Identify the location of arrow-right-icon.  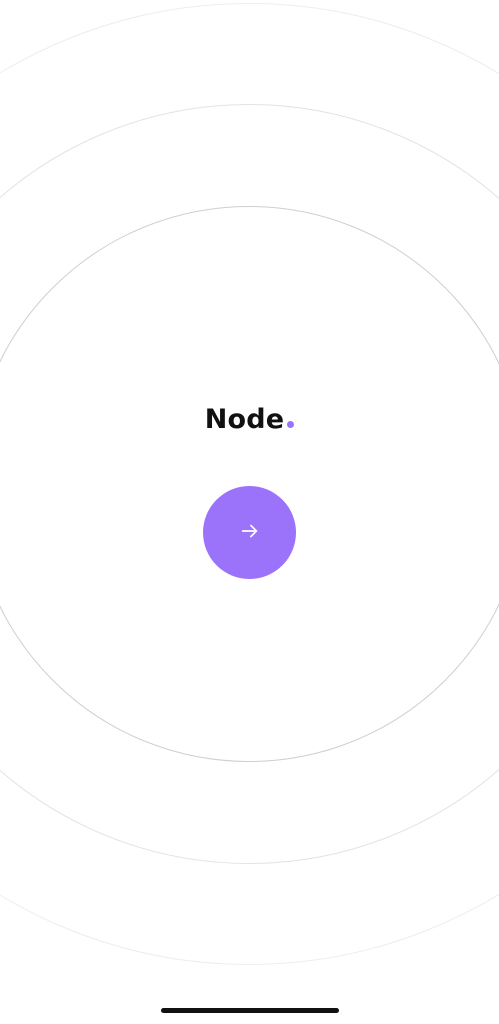
(250, 532).